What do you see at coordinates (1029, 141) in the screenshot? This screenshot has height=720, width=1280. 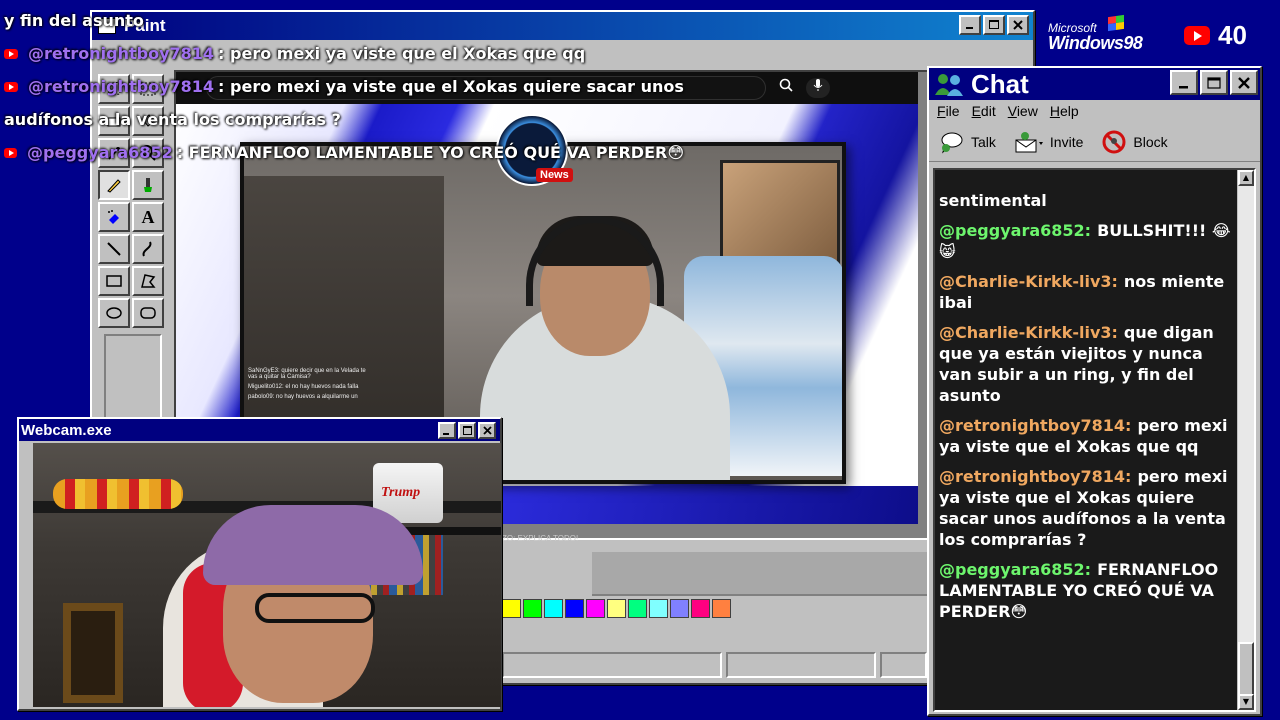 I see `invite-icon` at bounding box center [1029, 141].